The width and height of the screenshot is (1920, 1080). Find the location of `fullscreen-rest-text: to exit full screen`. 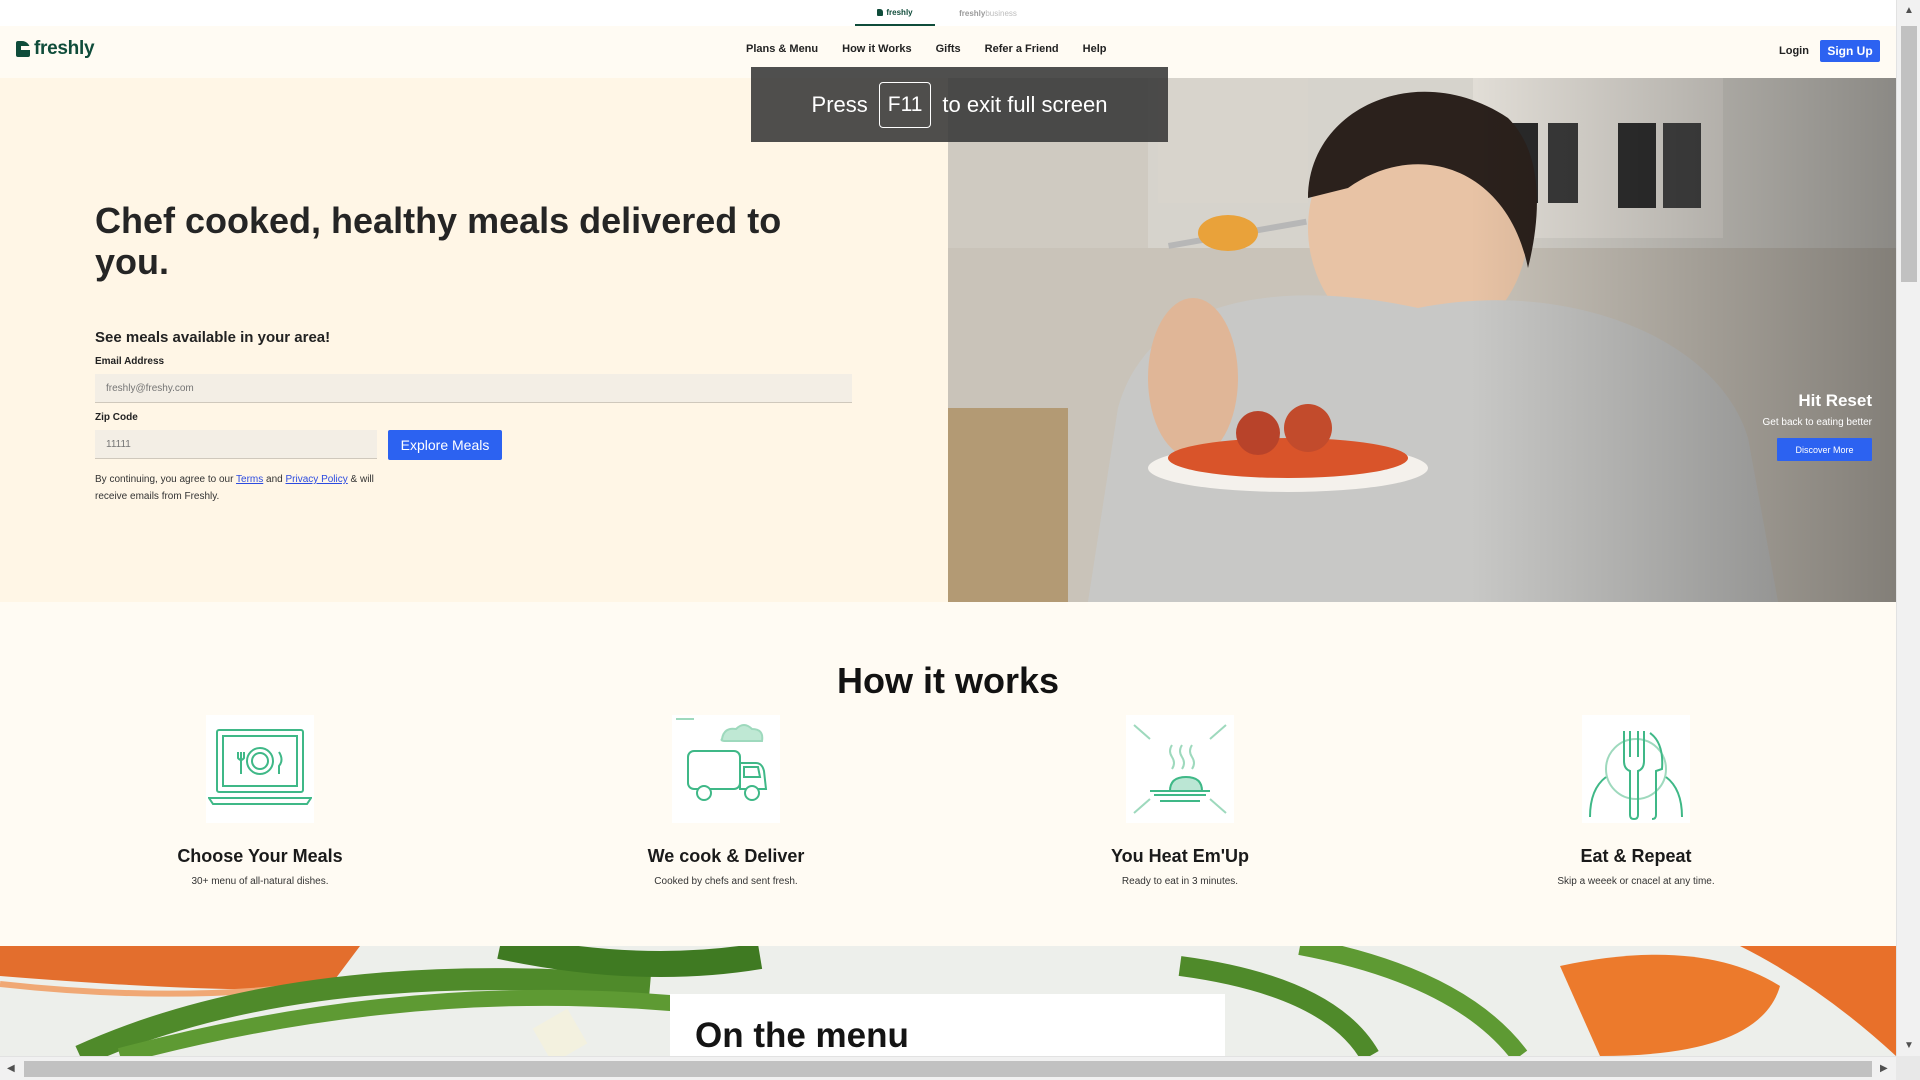

fullscreen-rest-text: to exit full screen is located at coordinates (1025, 104).